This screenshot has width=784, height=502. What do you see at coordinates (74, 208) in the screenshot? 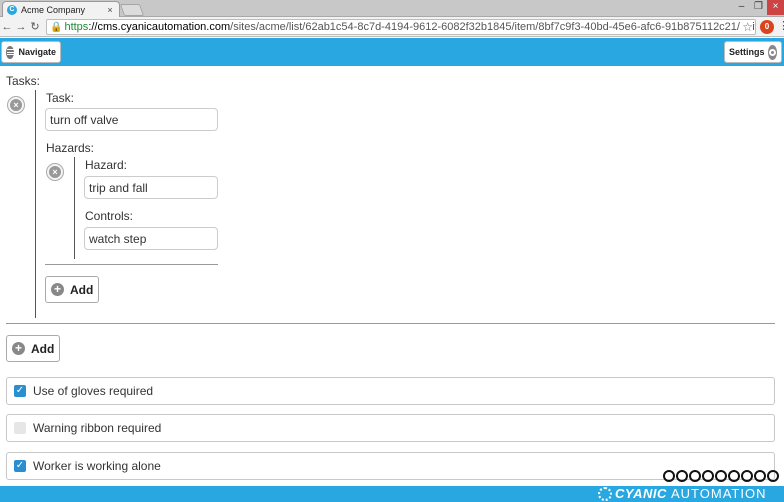
I see `hazard-group-line` at bounding box center [74, 208].